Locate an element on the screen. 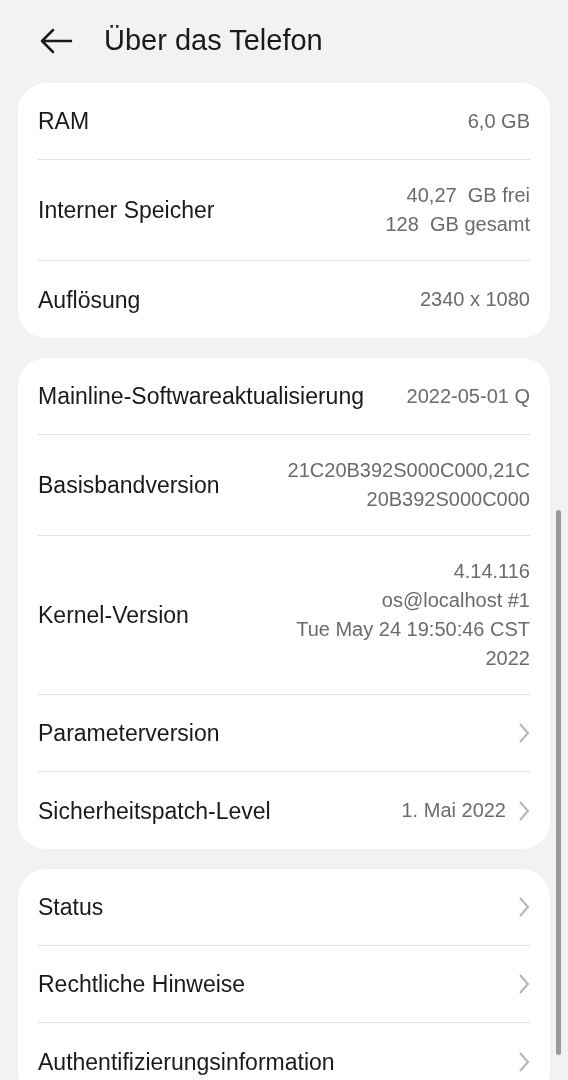  setting-label: Interner Speicher is located at coordinates (126, 210).